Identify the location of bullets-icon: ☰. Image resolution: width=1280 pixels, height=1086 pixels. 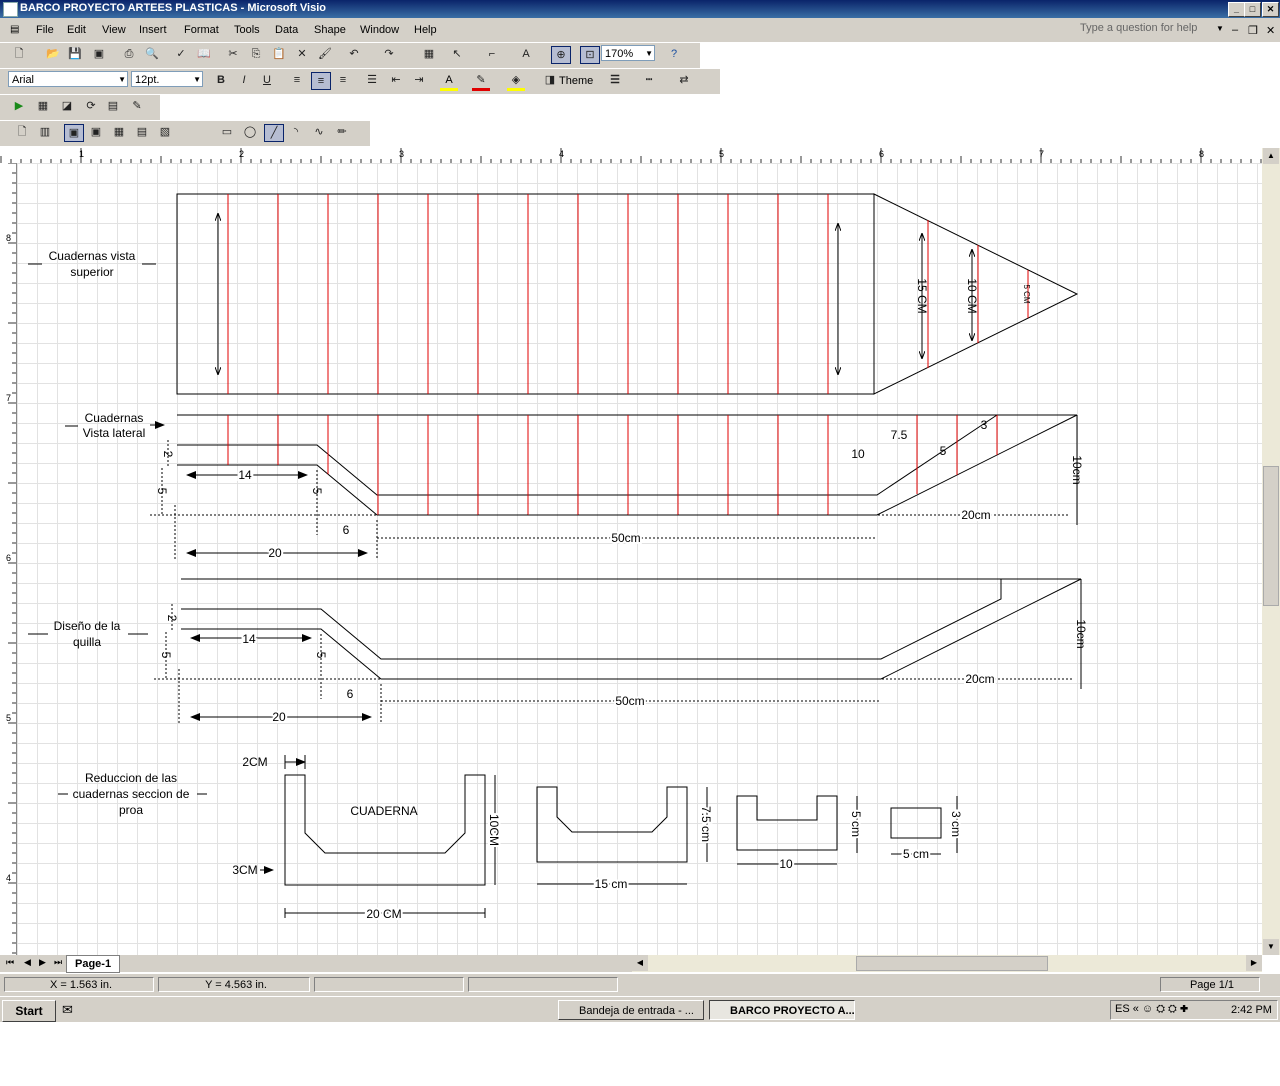
(372, 80).